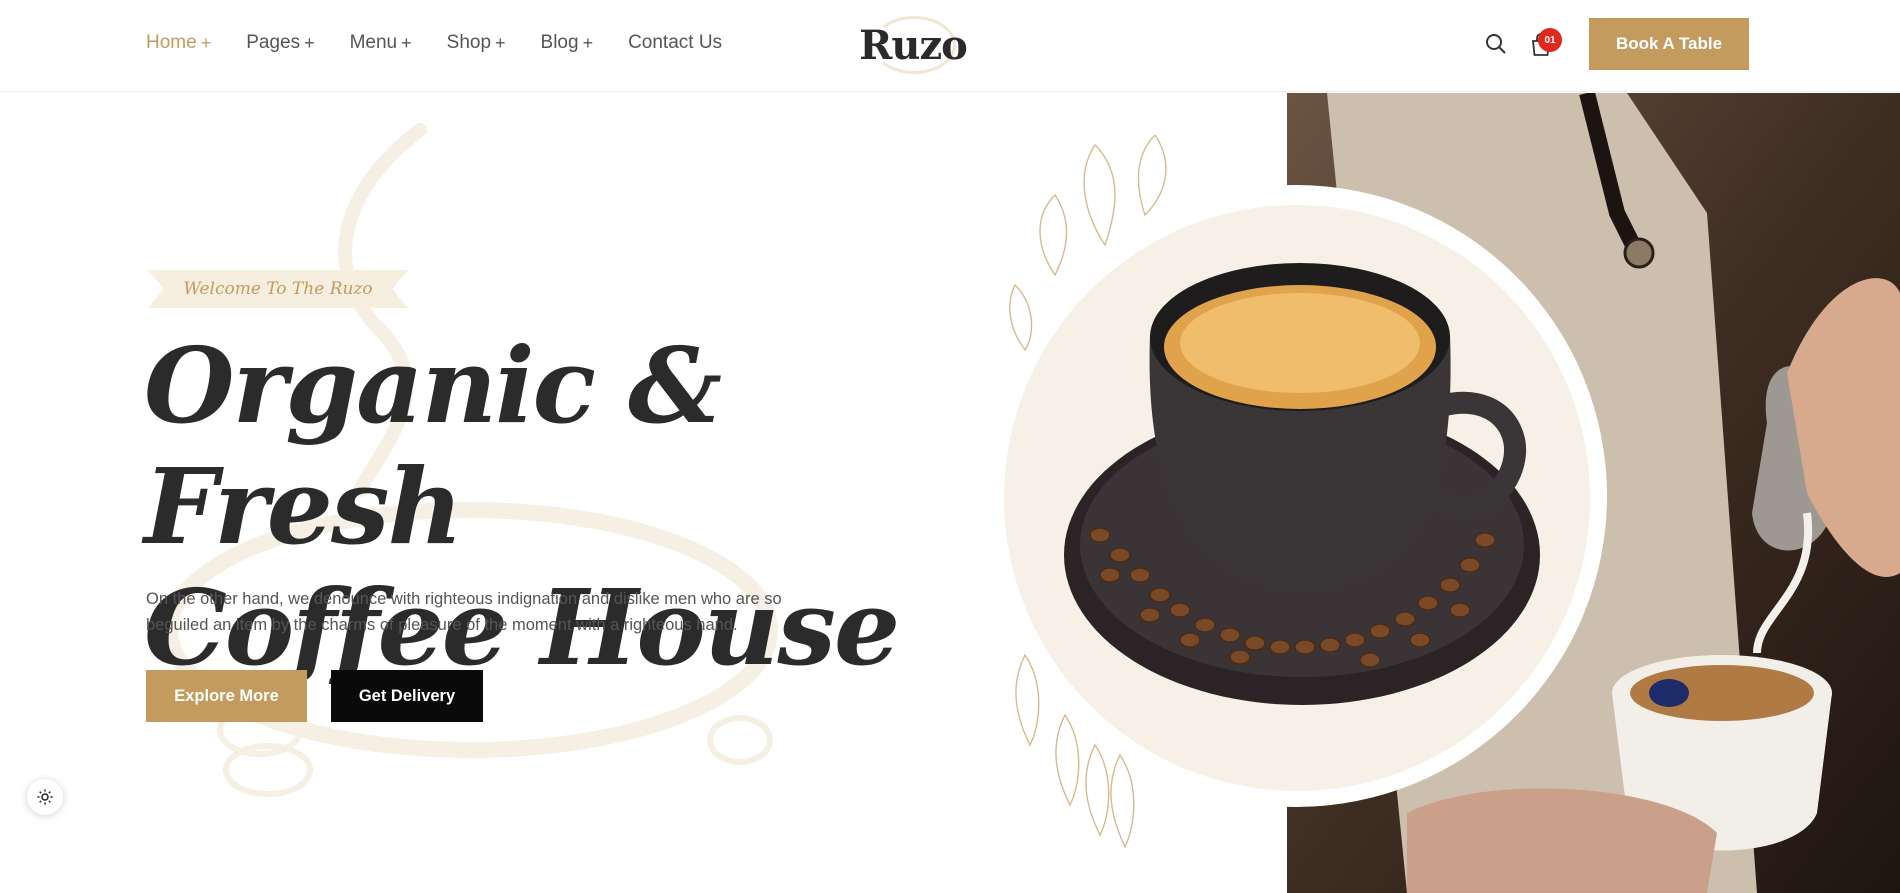 The height and width of the screenshot is (893, 1900). What do you see at coordinates (171, 42) in the screenshot?
I see `nav-label: Home` at bounding box center [171, 42].